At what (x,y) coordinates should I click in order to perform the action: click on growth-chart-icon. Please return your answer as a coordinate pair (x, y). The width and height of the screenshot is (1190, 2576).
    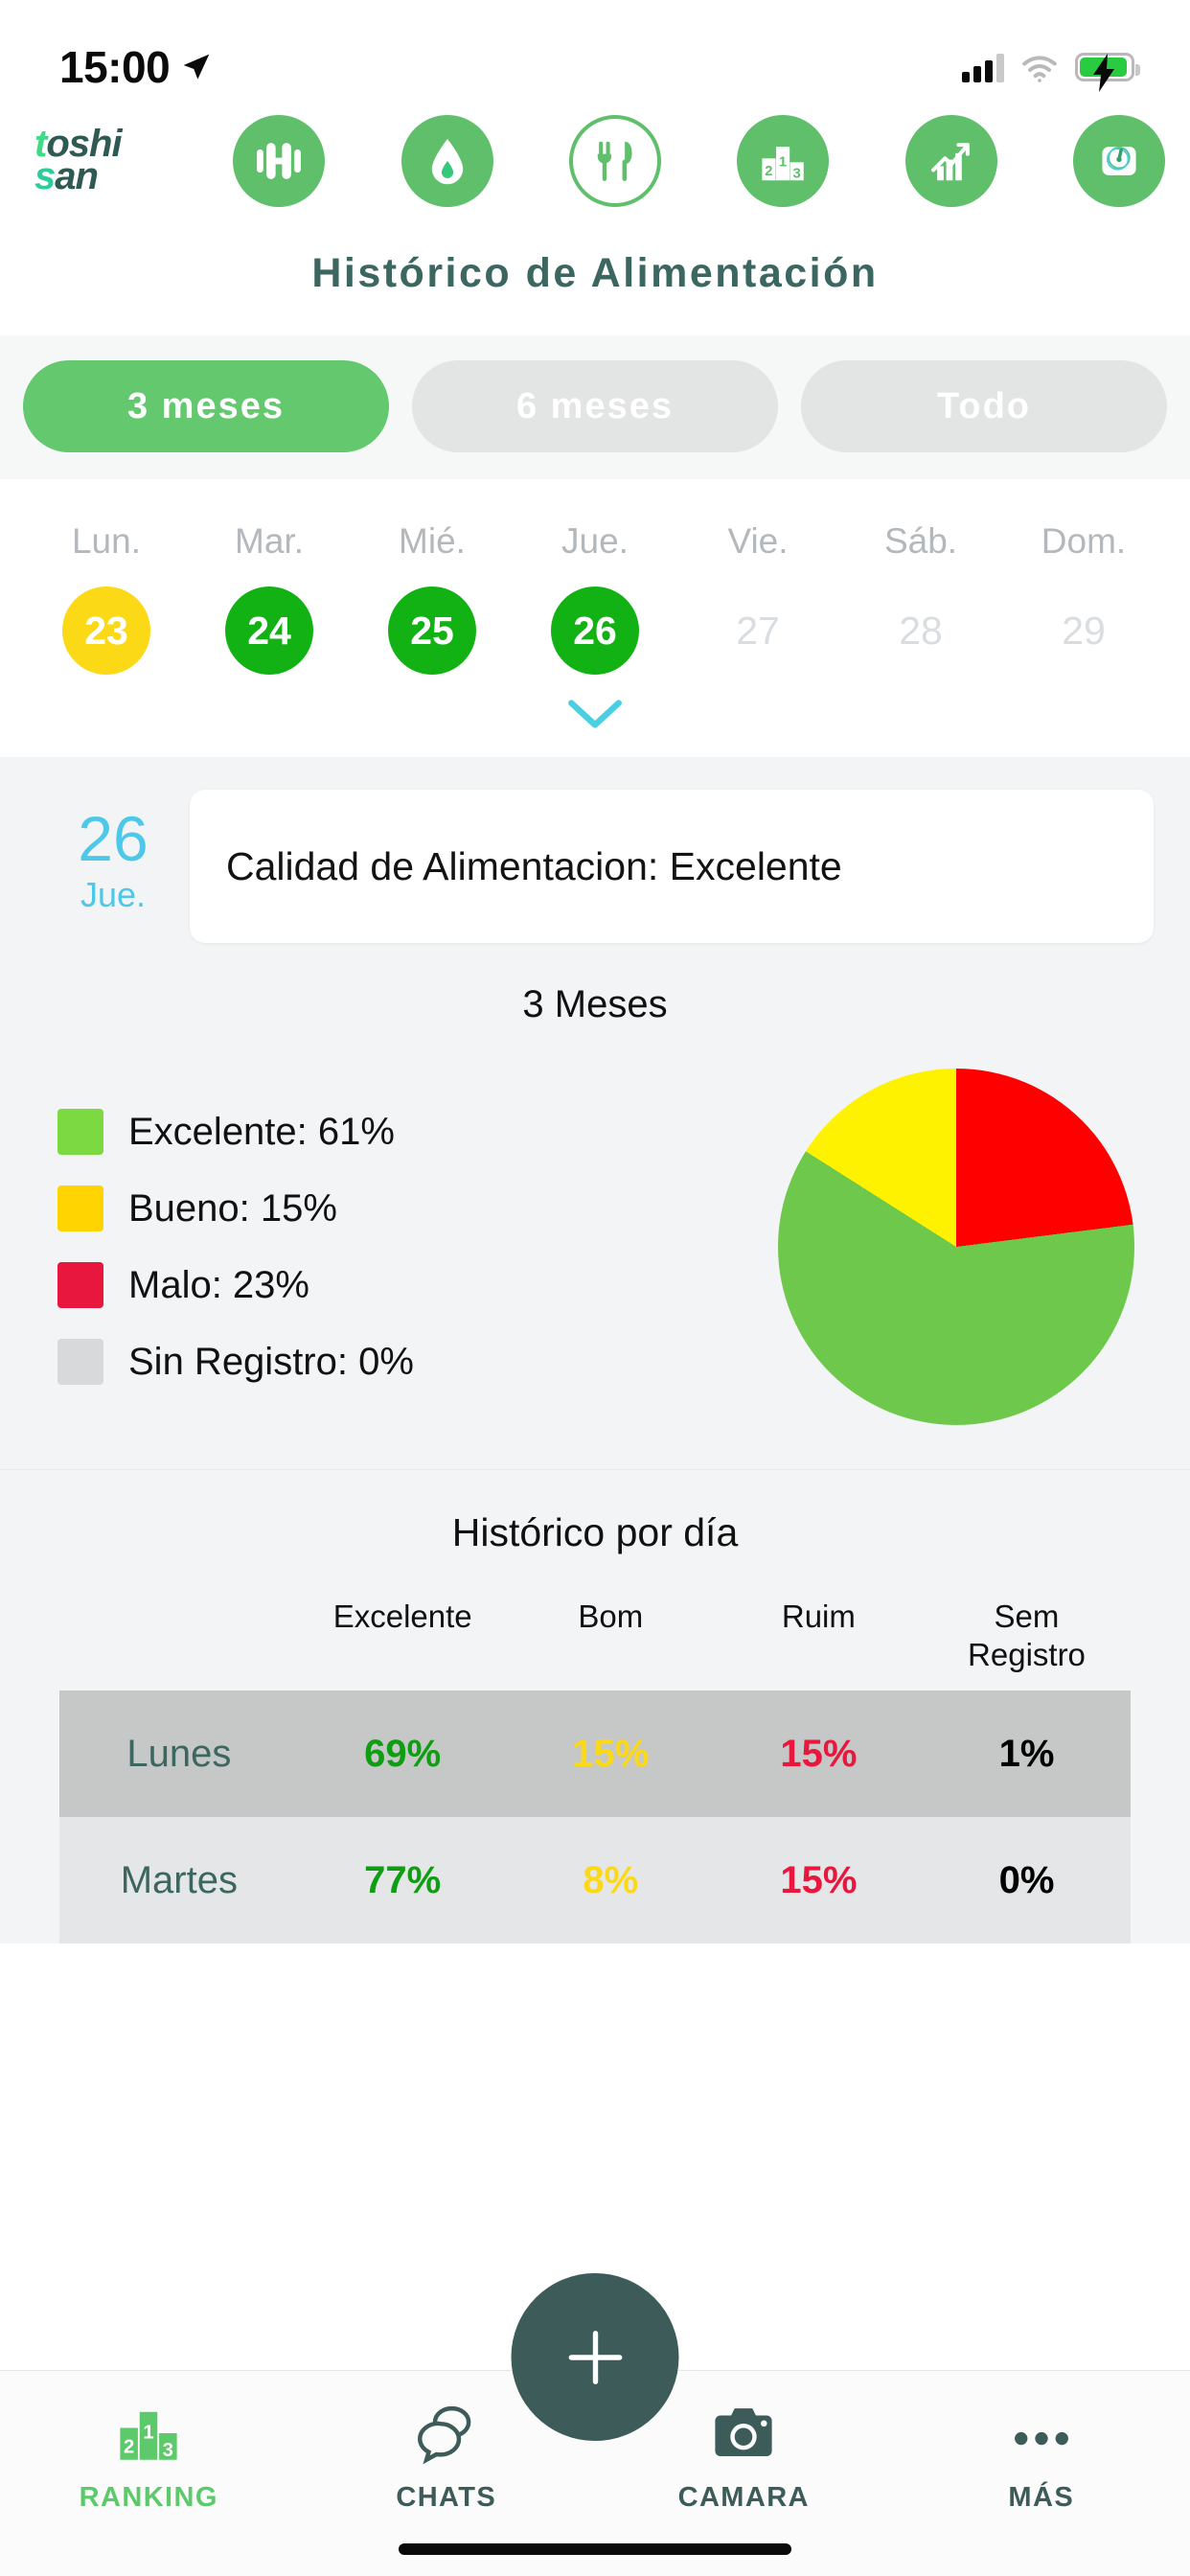
    Looking at the image, I should click on (950, 161).